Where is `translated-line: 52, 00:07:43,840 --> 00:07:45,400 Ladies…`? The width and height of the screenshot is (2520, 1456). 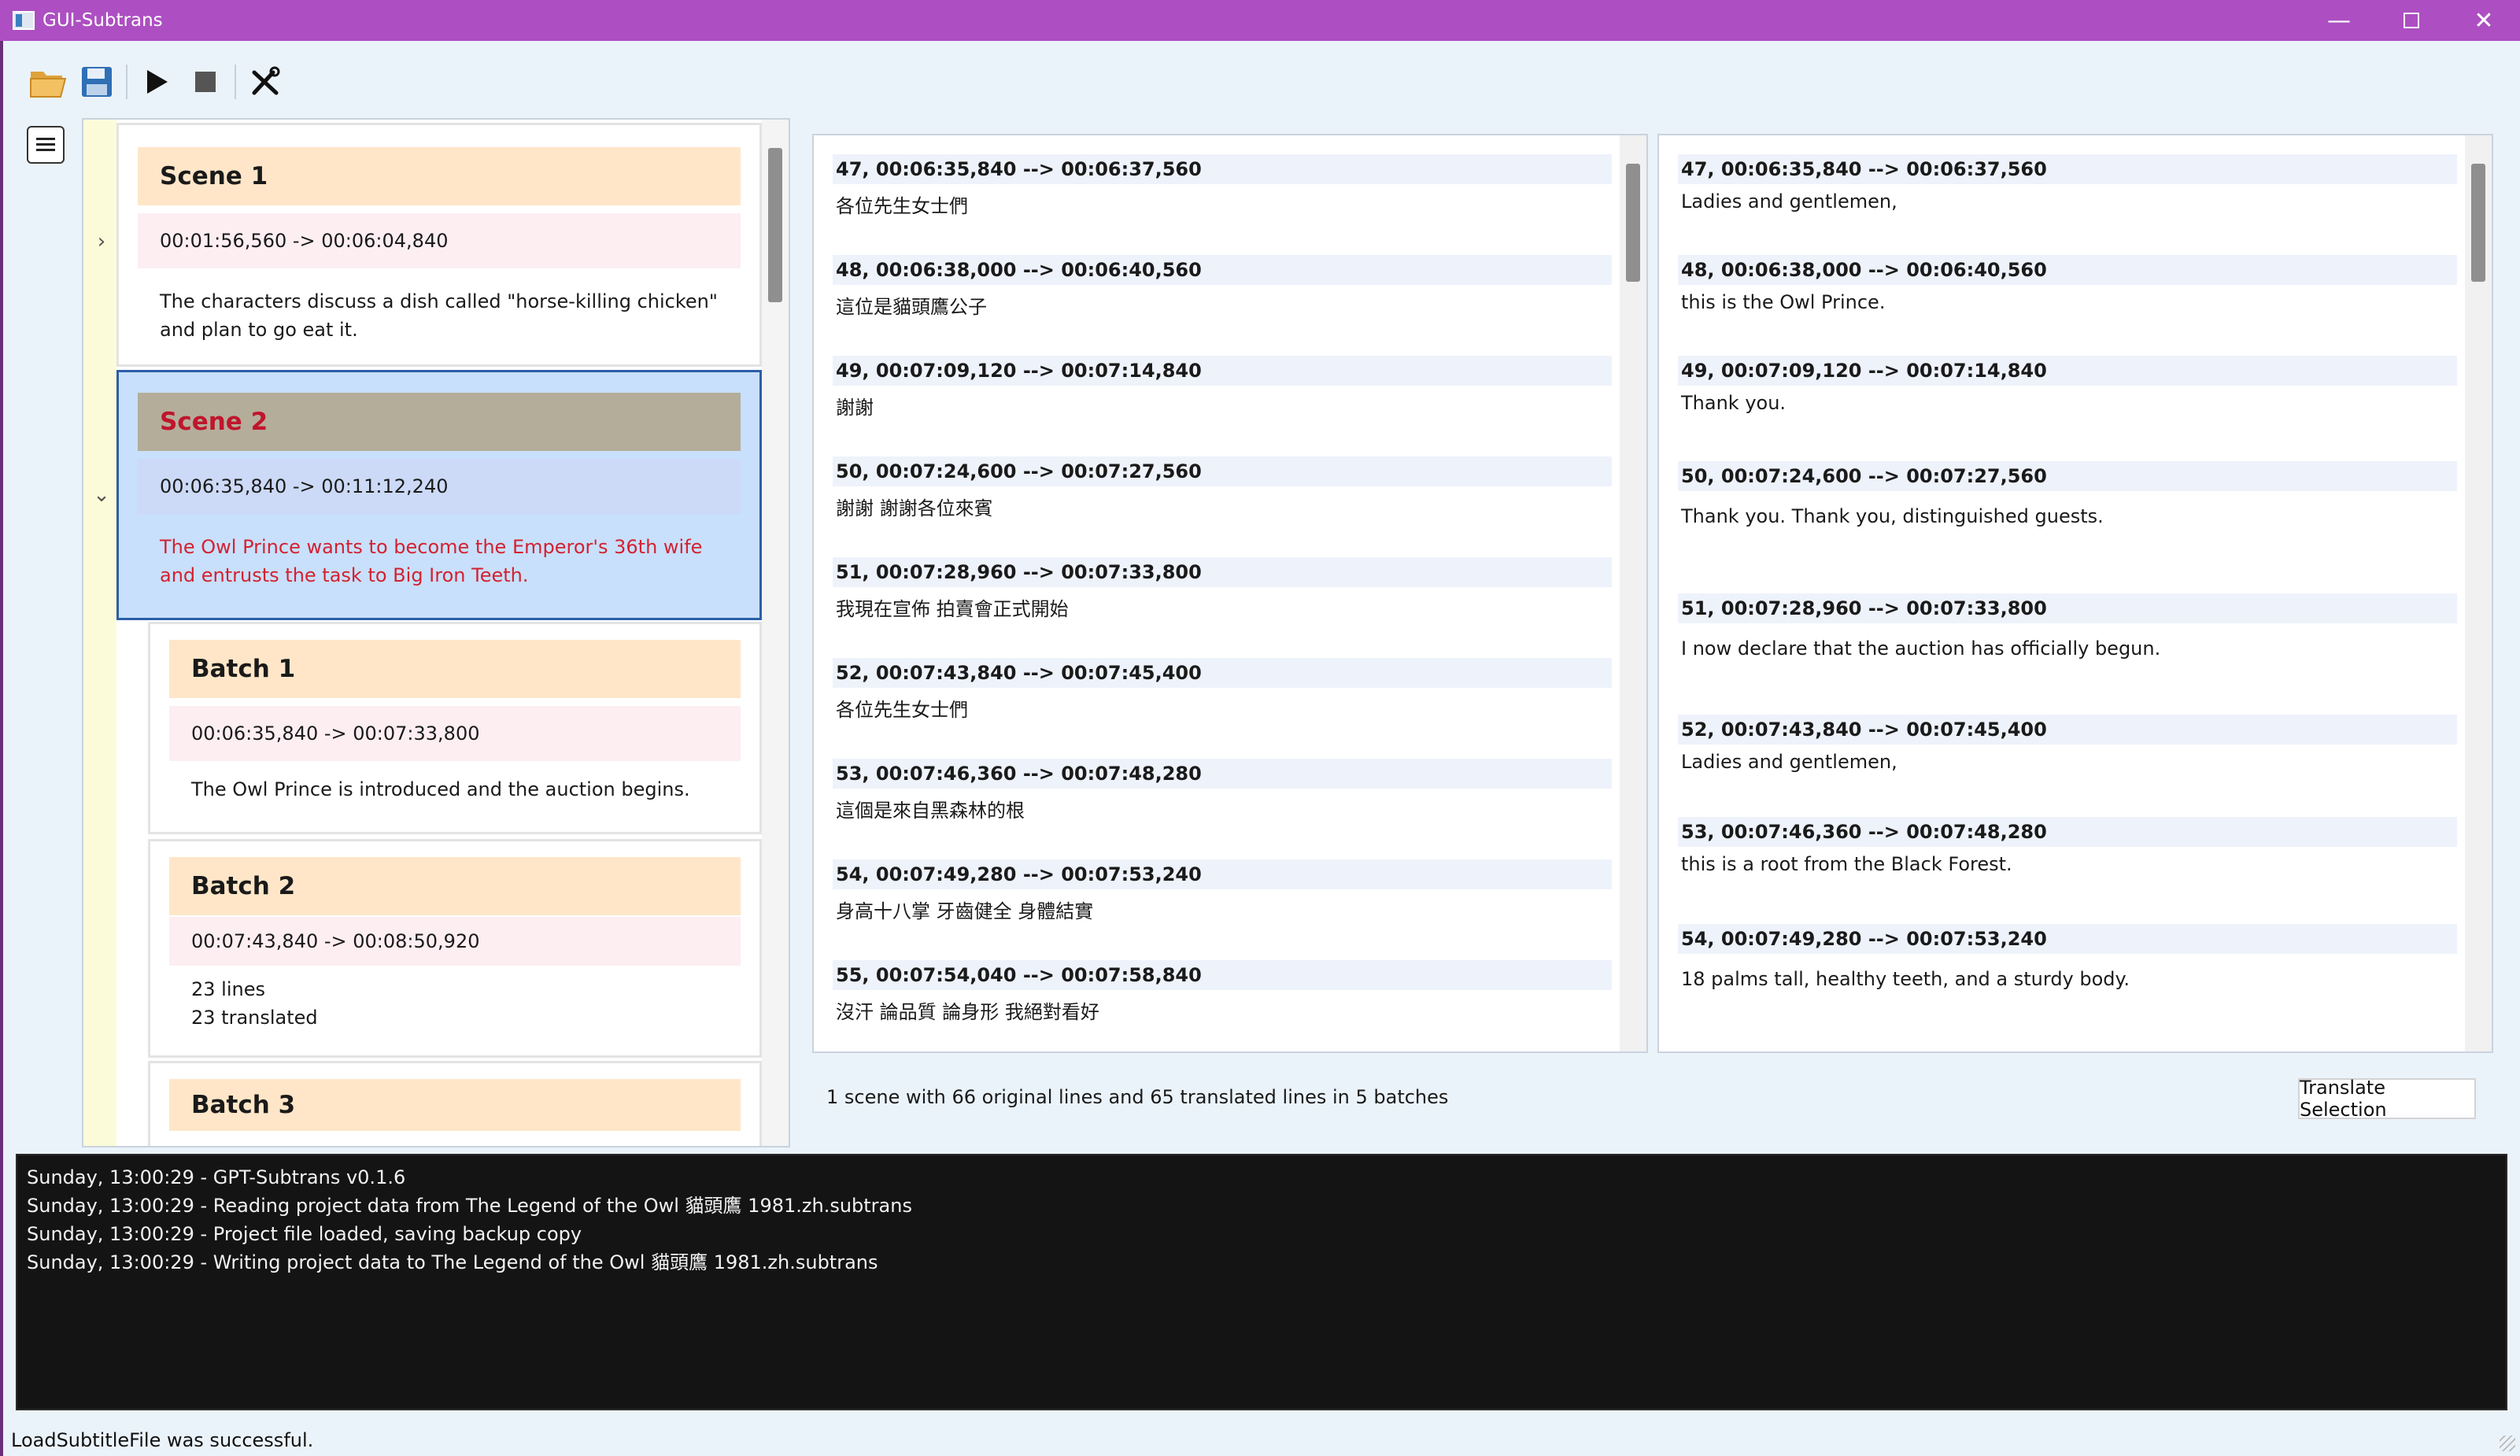
translated-line: 52, 00:07:43,840 --> 00:07:45,400 Ladies… is located at coordinates (2067, 744).